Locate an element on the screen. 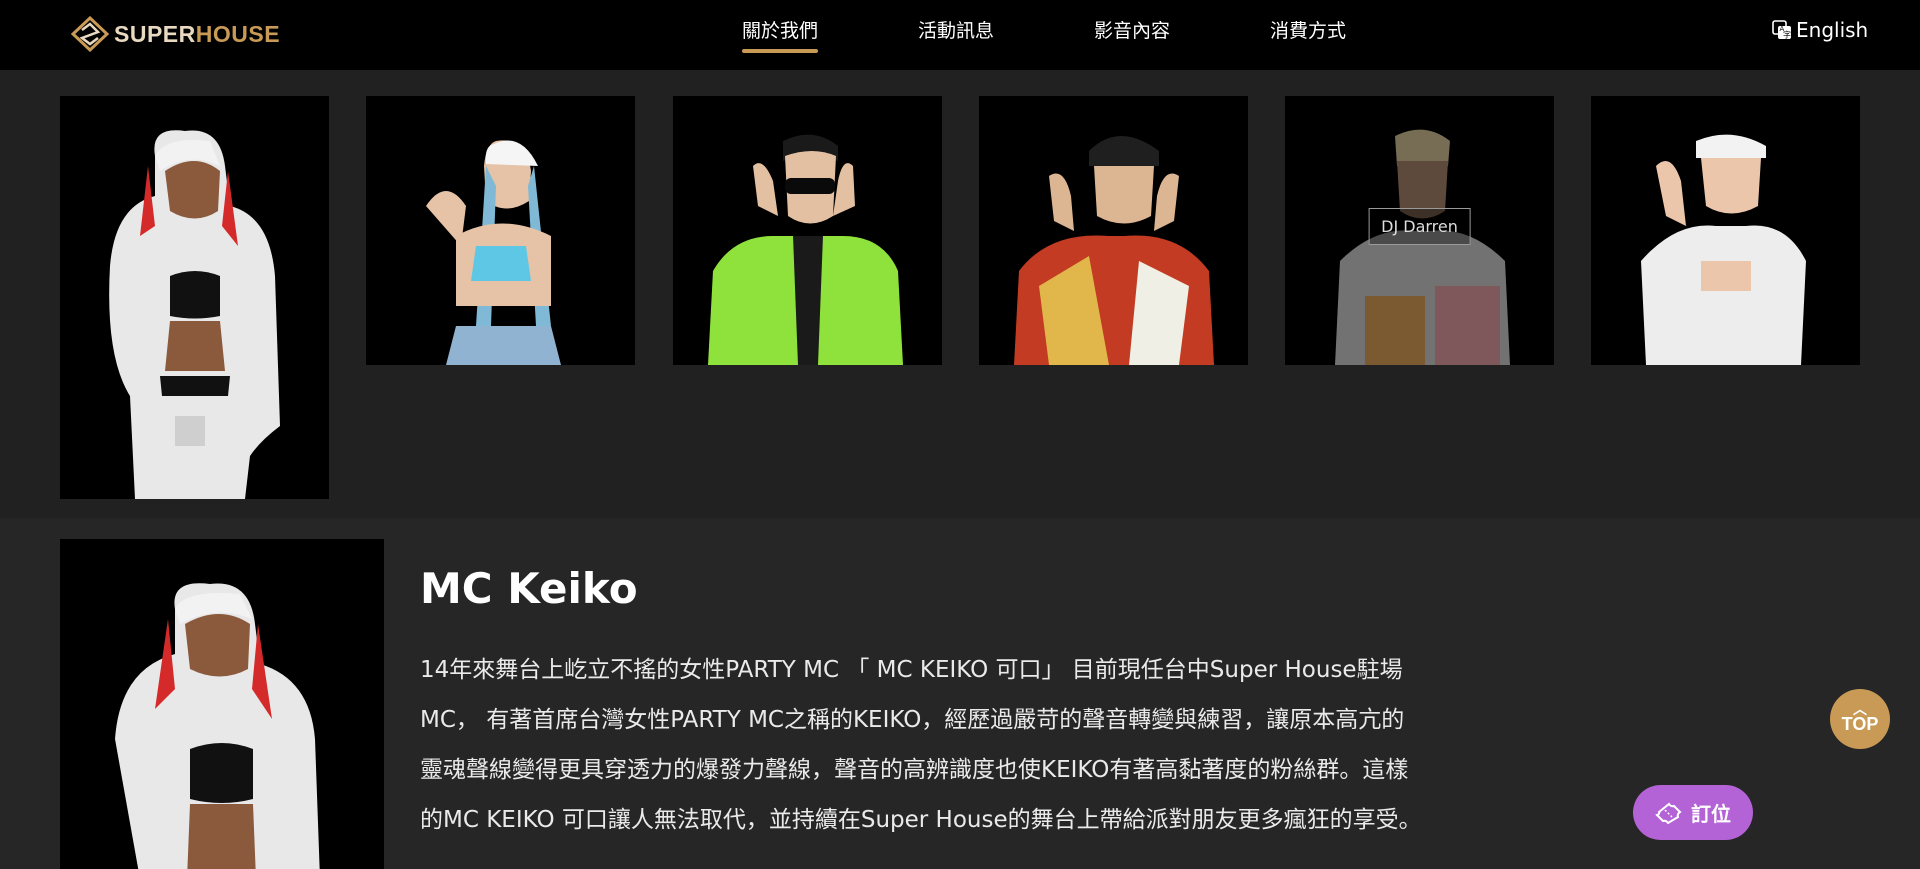  logo-text: SUPERHOUSE is located at coordinates (197, 34).